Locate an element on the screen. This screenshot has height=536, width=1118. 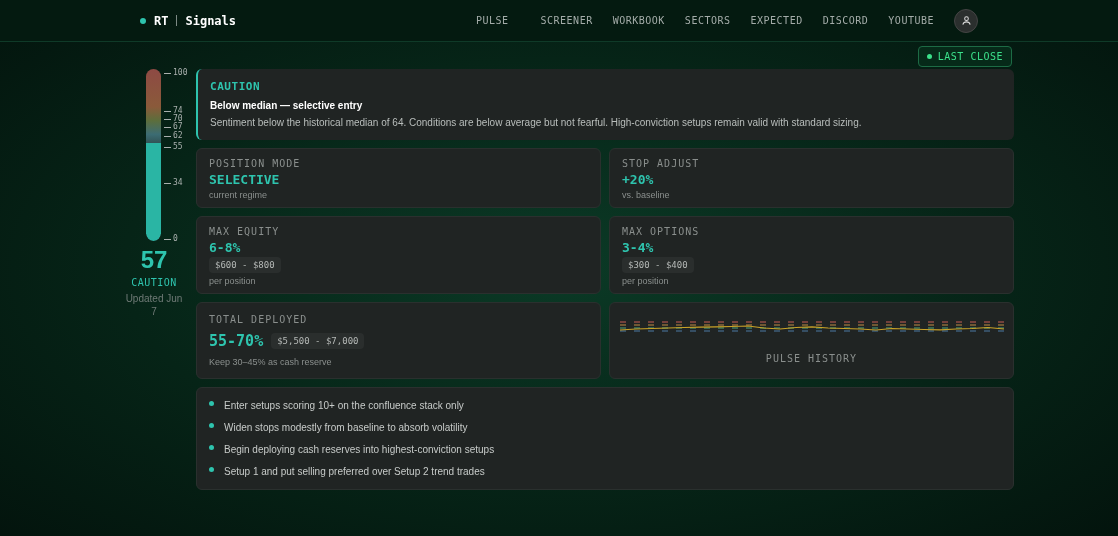
gauge-zone: CAUTION is located at coordinates (154, 283).